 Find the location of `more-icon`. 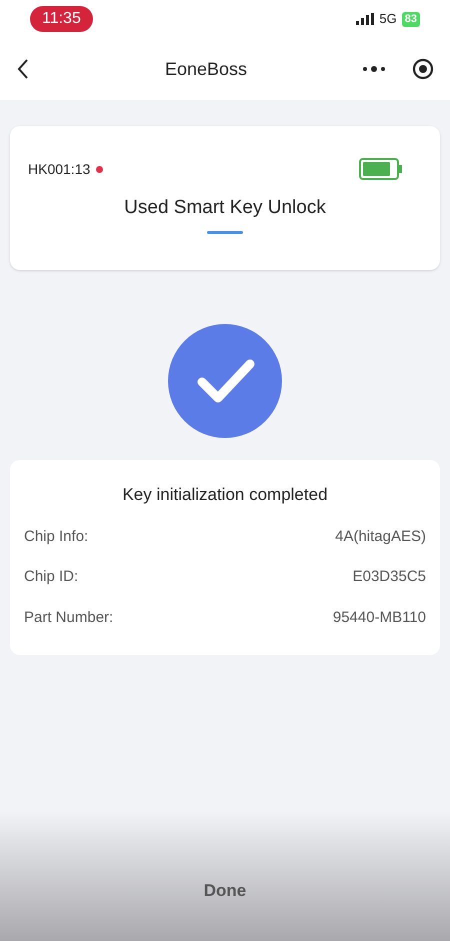

more-icon is located at coordinates (374, 69).